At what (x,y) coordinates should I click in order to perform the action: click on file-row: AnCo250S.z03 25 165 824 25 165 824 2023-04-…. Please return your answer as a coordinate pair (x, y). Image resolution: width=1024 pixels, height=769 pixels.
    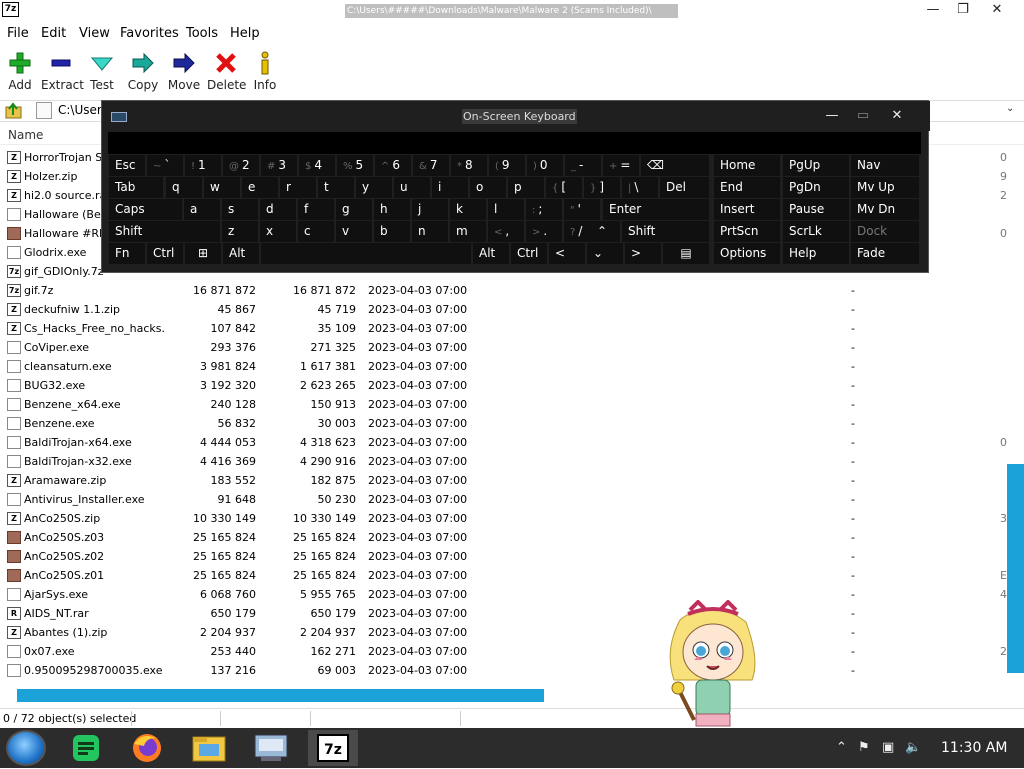
    Looking at the image, I should click on (503, 537).